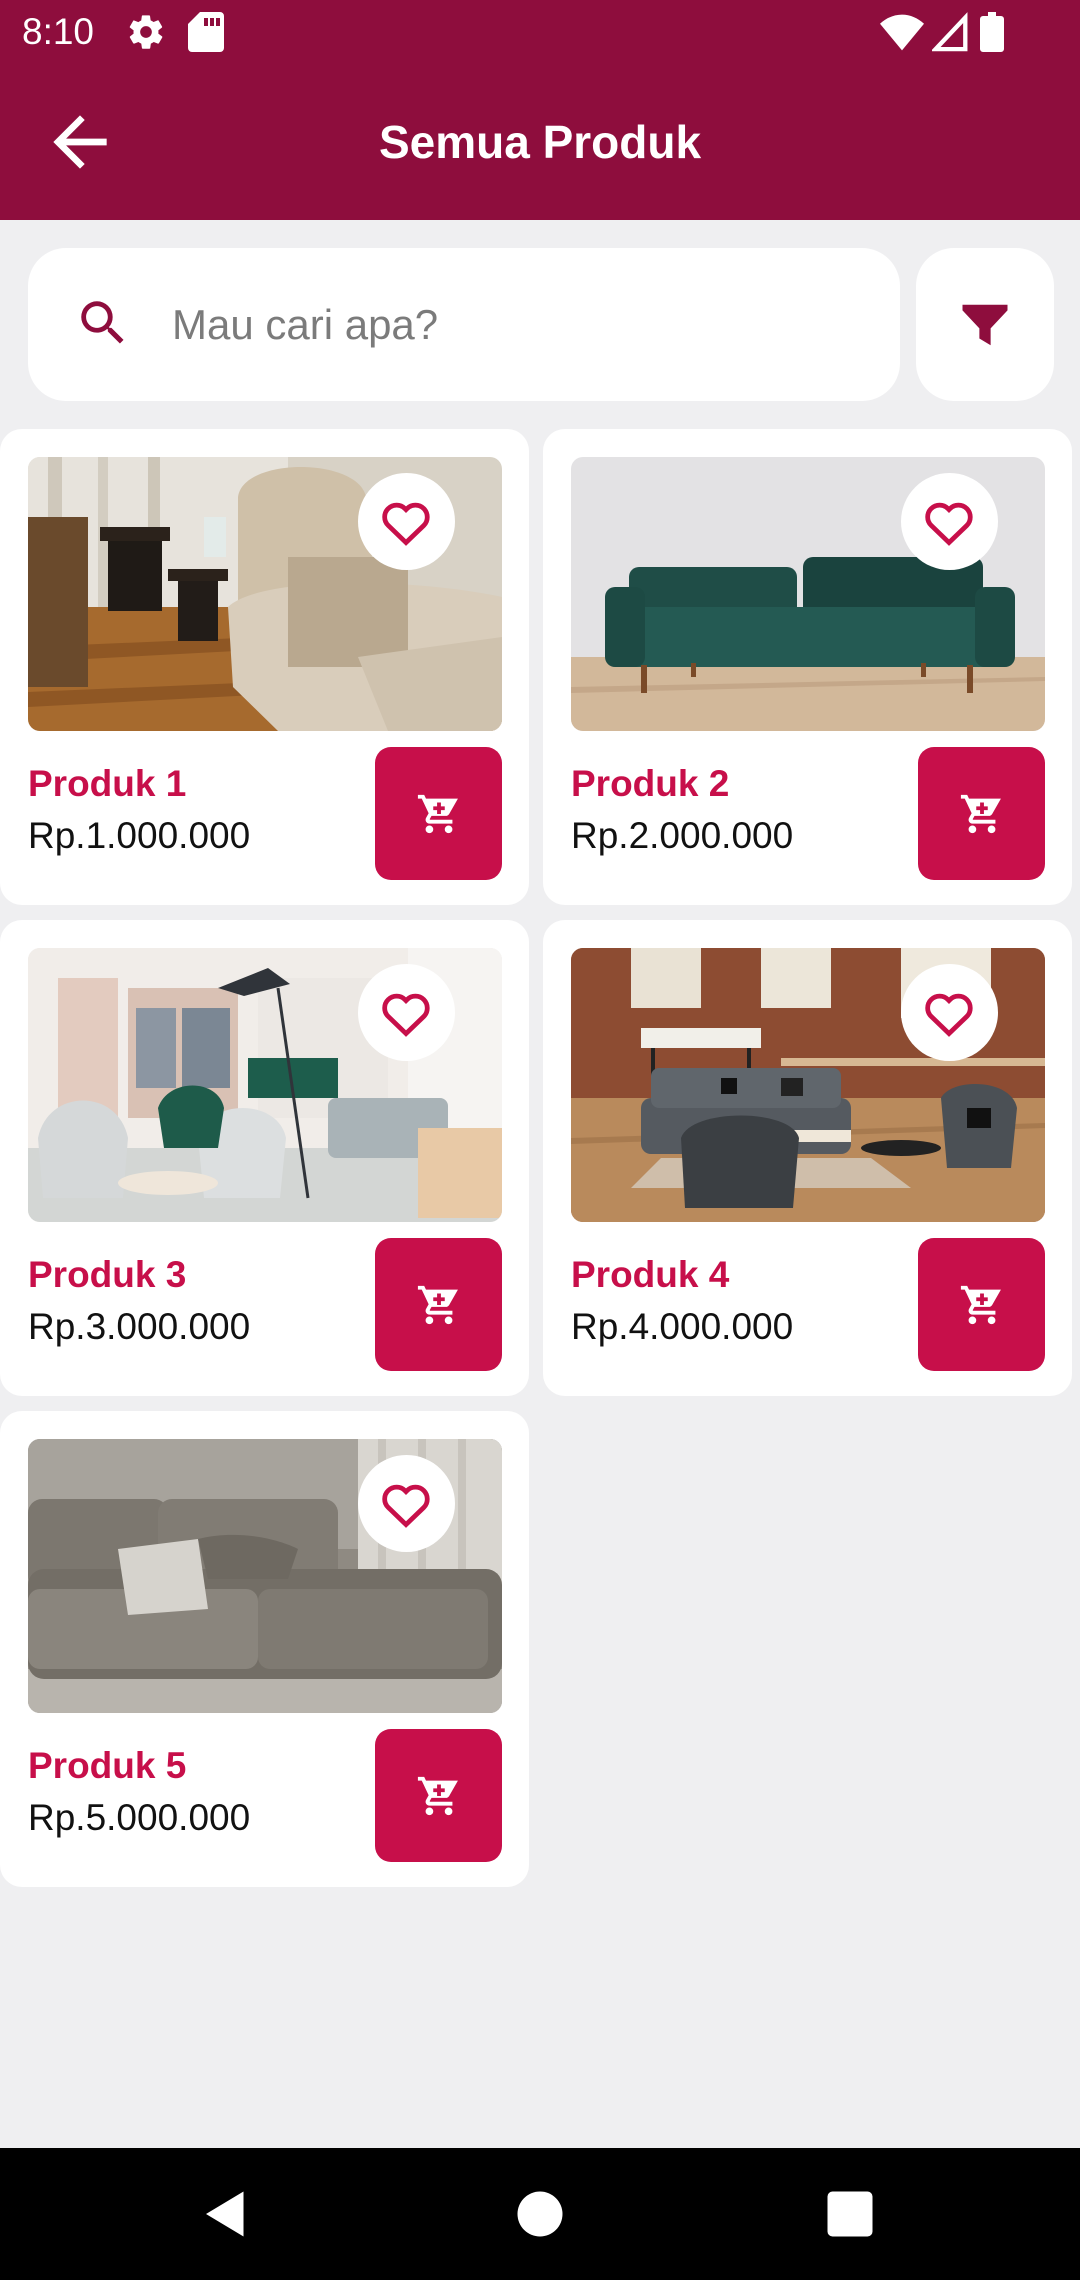 The width and height of the screenshot is (1080, 2280). I want to click on search-bar, so click(464, 324).